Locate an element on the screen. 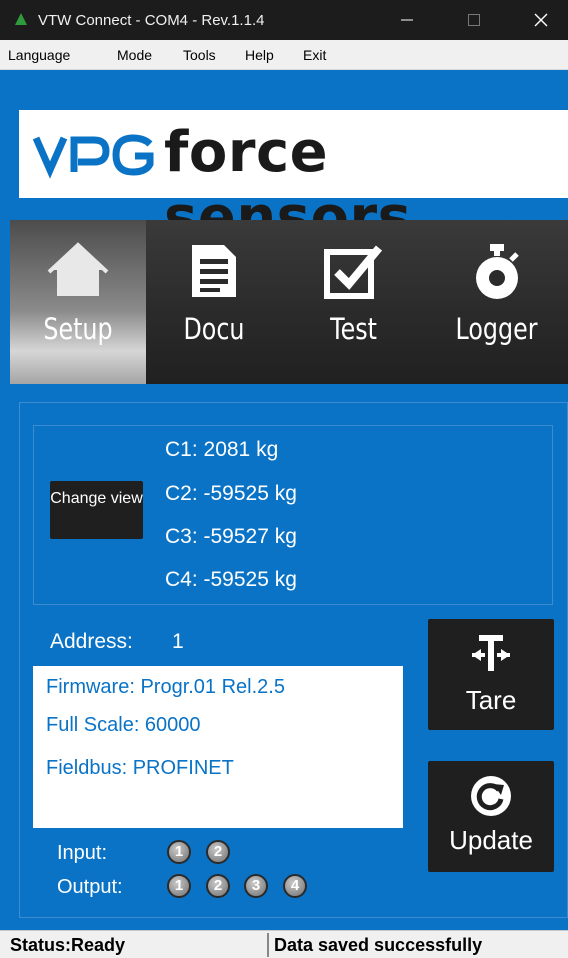 Image resolution: width=568 pixels, height=958 pixels. tab-test: Test is located at coordinates (353, 302).